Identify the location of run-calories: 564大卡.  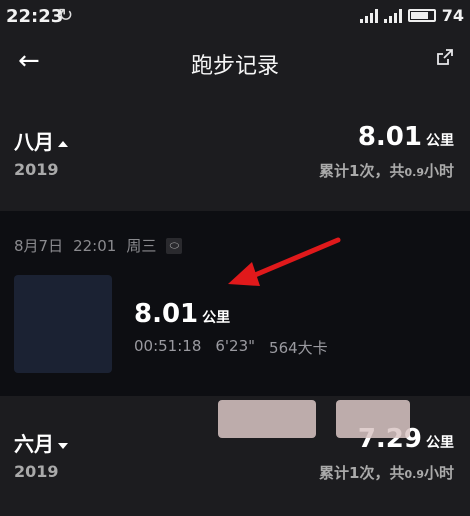
(298, 348).